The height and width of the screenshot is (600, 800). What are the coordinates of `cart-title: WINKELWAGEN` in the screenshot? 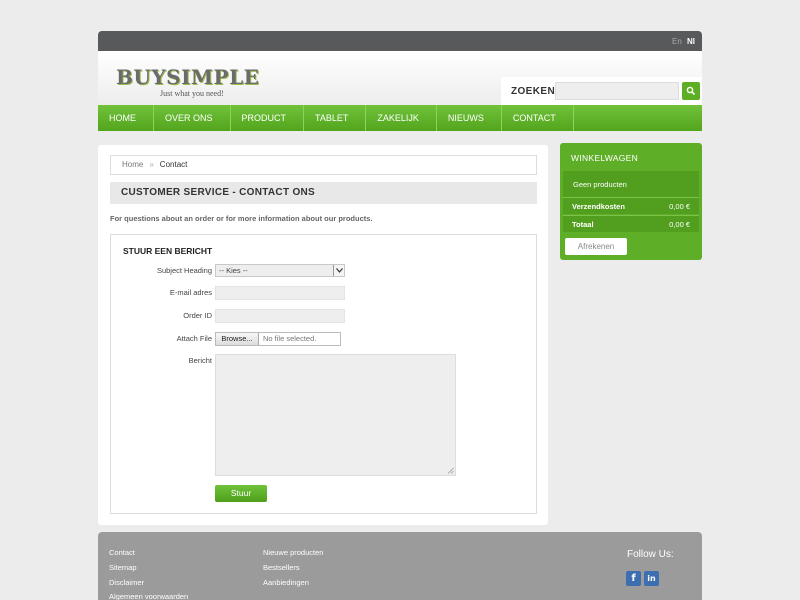 It's located at (605, 158).